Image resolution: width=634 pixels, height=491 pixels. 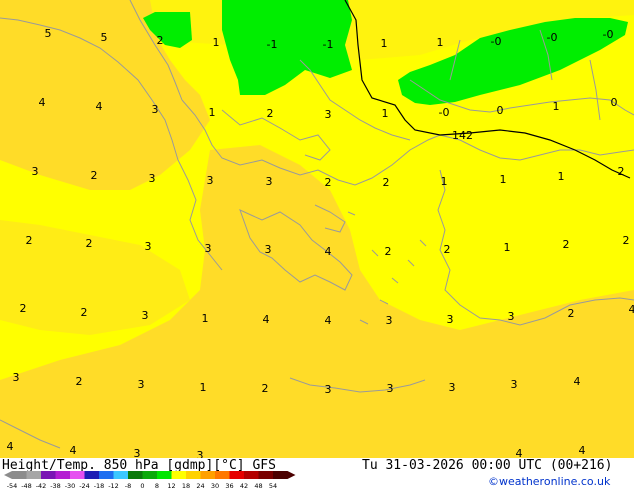 I want to click on color-scale-label: -38, so click(x=55, y=486).